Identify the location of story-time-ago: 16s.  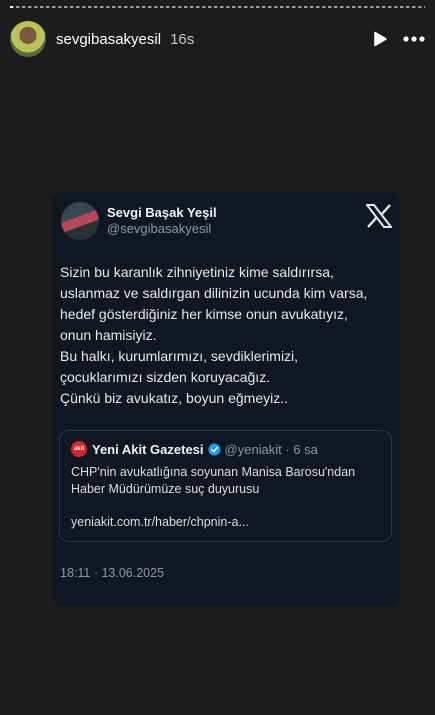
(182, 39).